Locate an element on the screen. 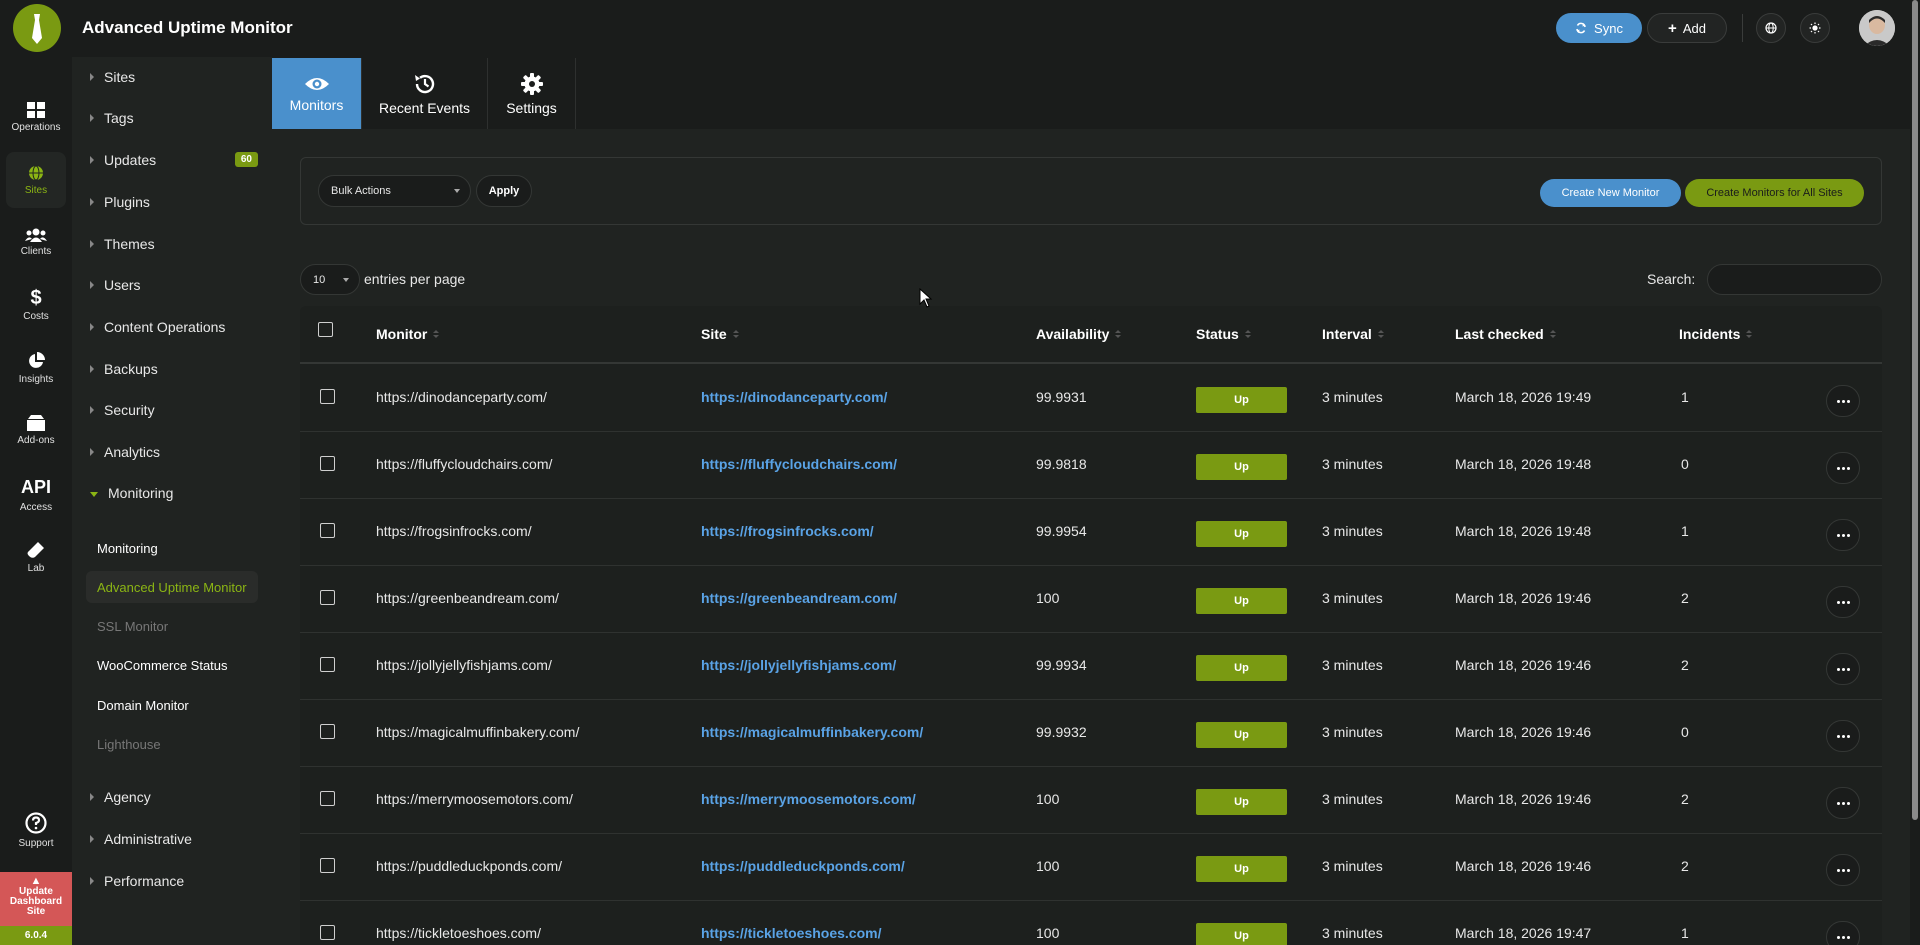  column-header-status: Status is located at coordinates (1223, 334).